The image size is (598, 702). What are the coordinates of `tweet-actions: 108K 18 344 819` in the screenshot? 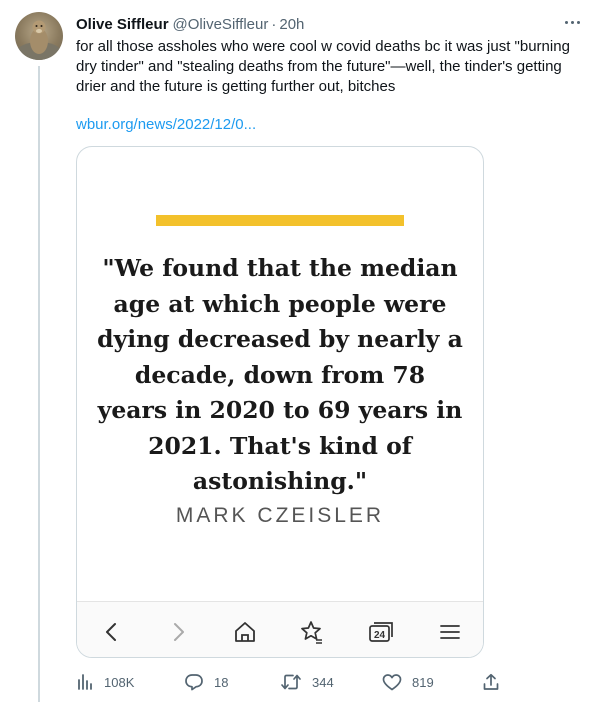 It's located at (296, 682).